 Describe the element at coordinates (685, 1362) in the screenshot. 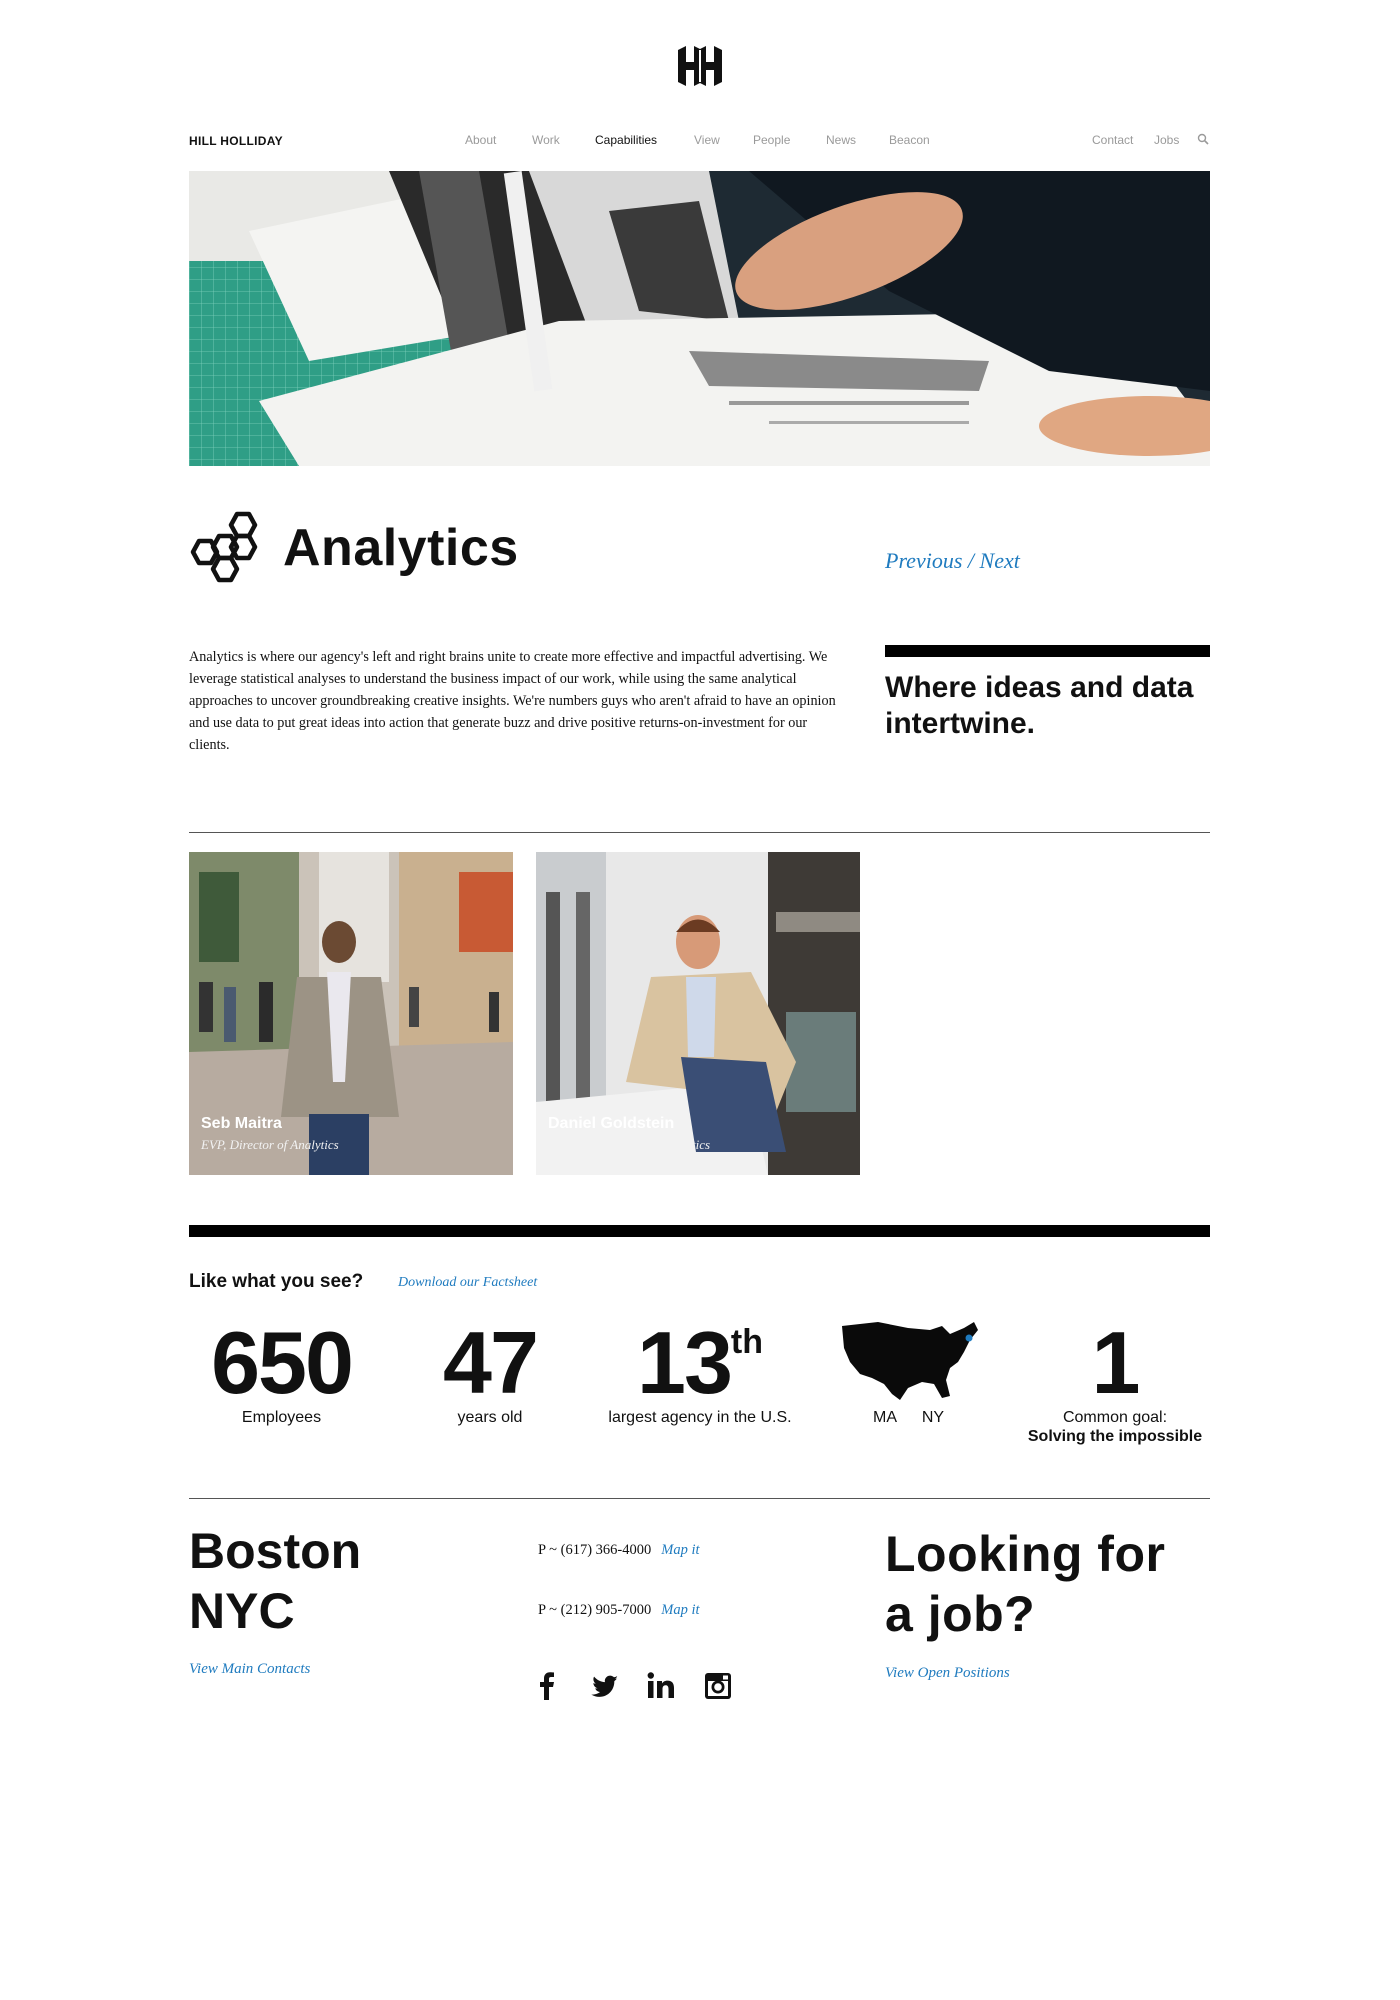

I see `stat-rank-value: 13` at that location.